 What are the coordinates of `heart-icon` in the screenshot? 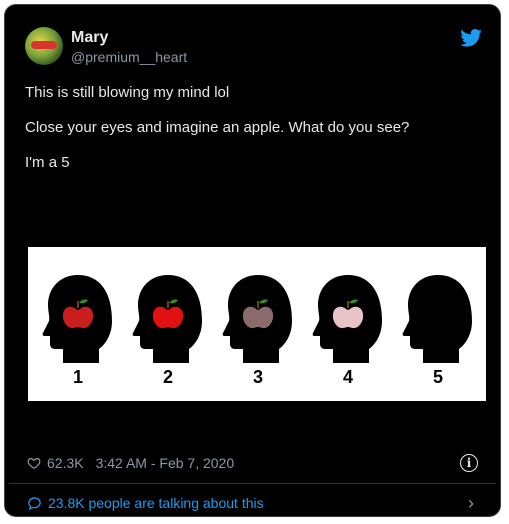 It's located at (34, 463).